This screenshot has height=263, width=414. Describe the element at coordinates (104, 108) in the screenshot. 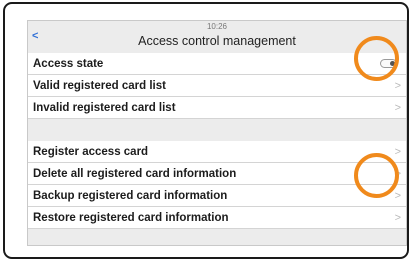

I see `menu-item-label: Invalid registered card list` at that location.